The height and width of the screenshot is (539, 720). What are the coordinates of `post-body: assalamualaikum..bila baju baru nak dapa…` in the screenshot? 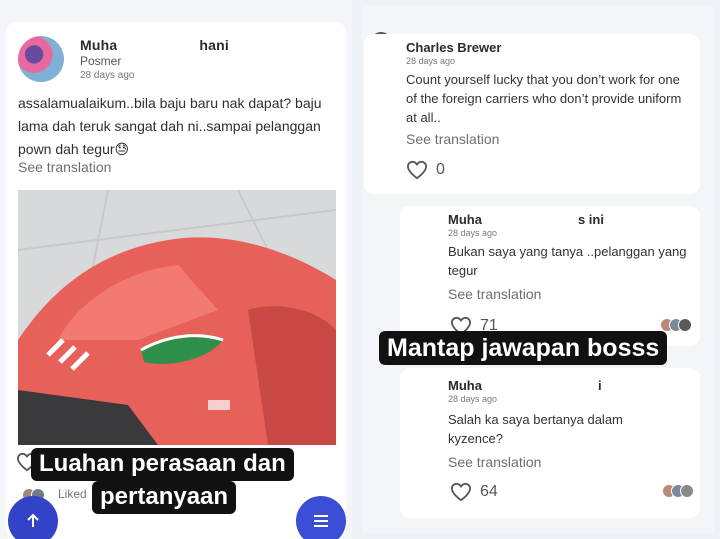 It's located at (170, 126).